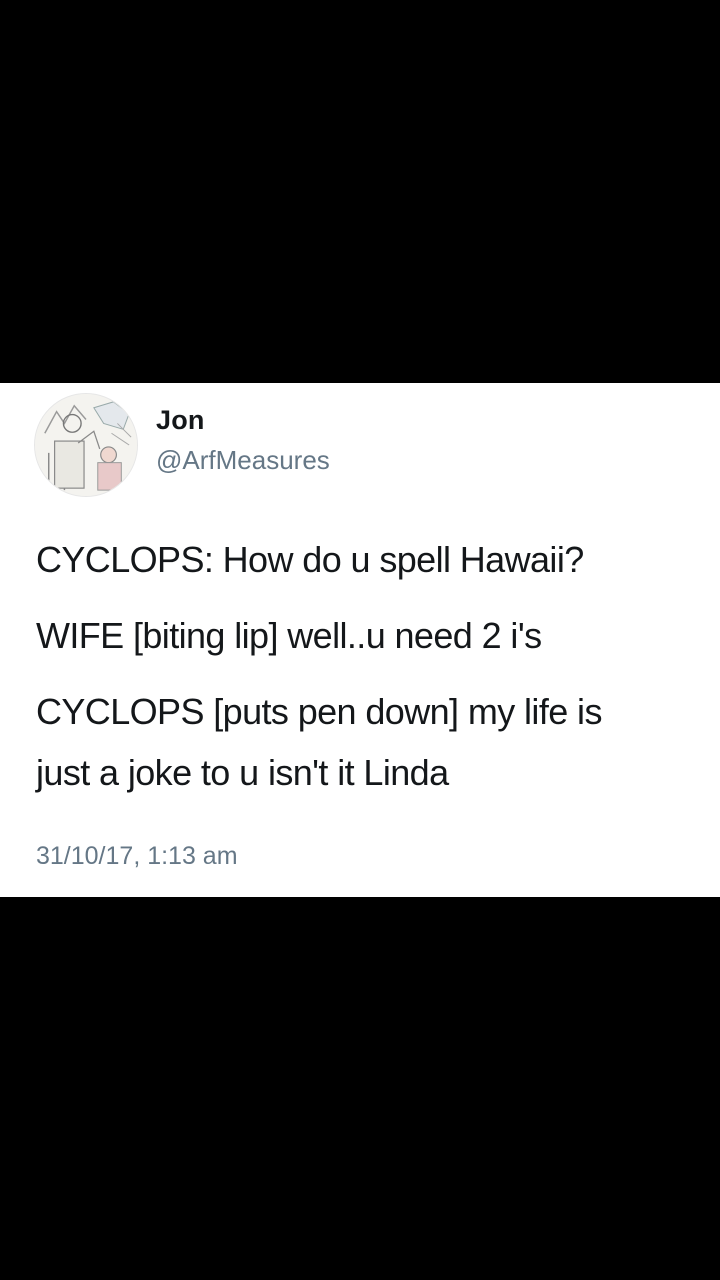 The width and height of the screenshot is (720, 1280). Describe the element at coordinates (243, 460) in the screenshot. I see `author-handle: @ArfMeasures` at that location.